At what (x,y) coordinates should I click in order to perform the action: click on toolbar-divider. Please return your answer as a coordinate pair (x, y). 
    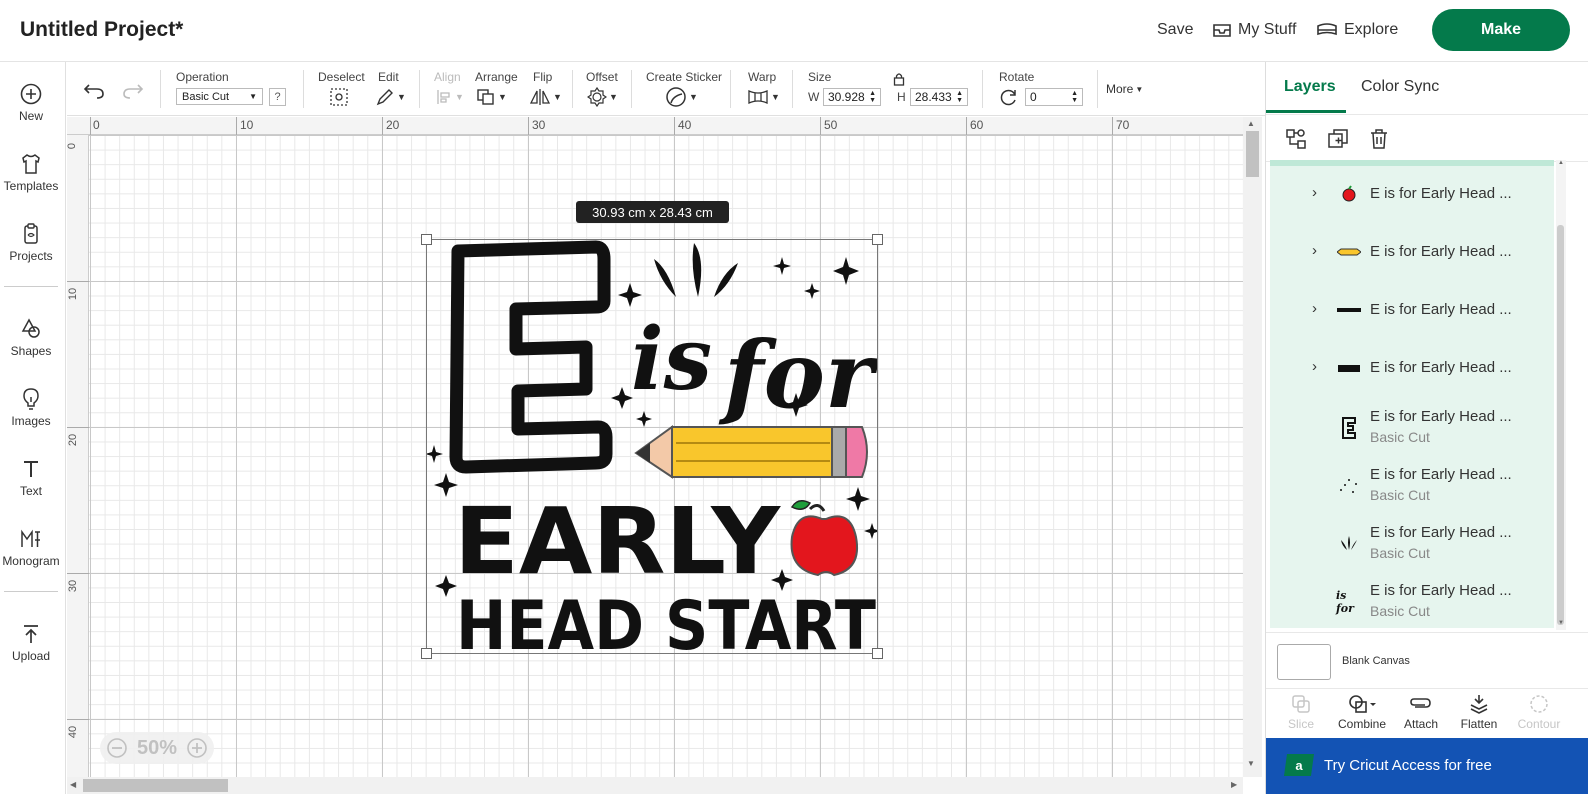
    Looking at the image, I should click on (792, 89).